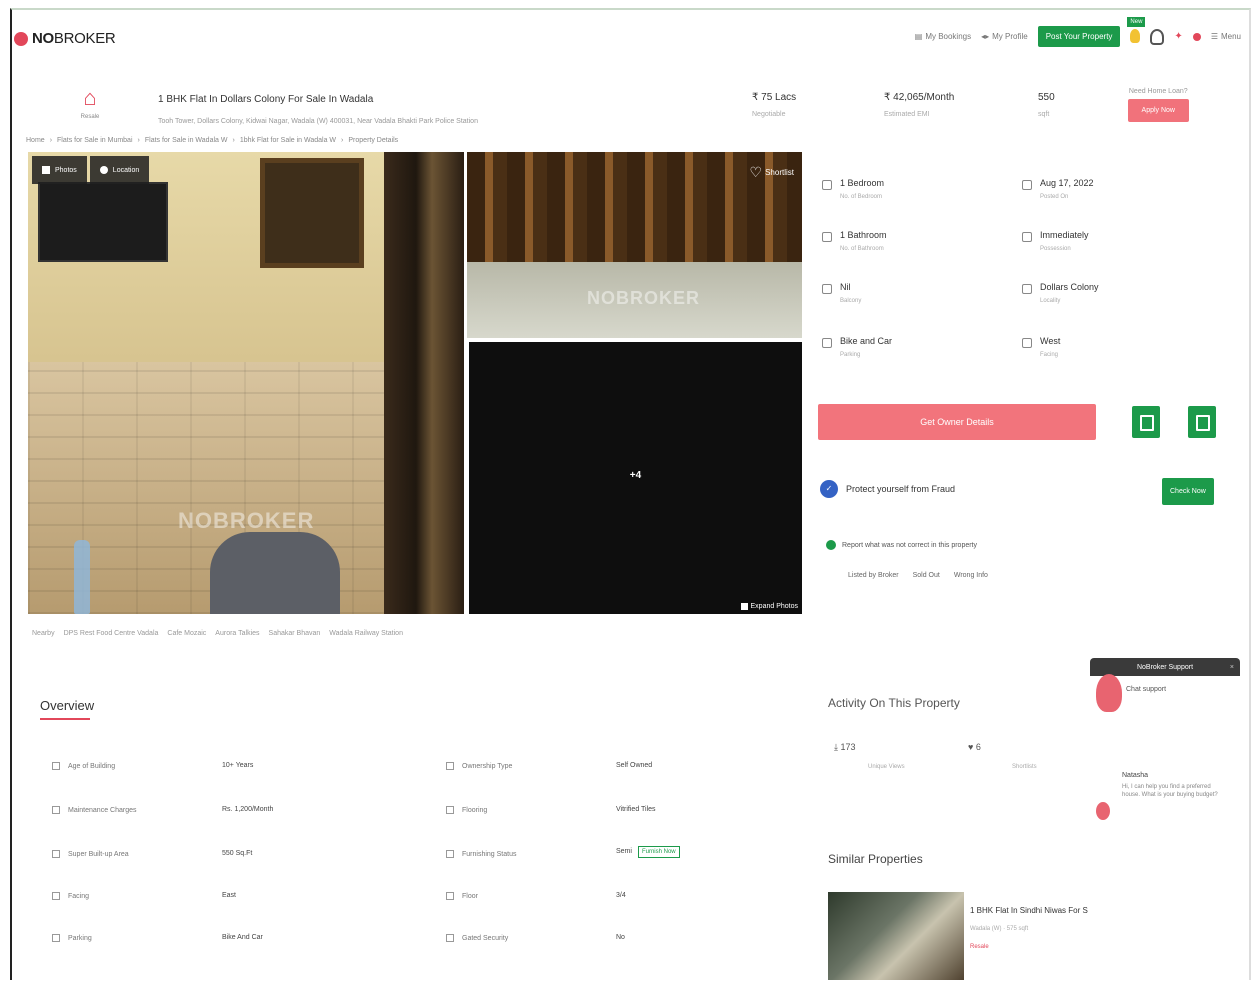 The width and height of the screenshot is (1253, 982). What do you see at coordinates (65, 719) in the screenshot?
I see `overview-underline` at bounding box center [65, 719].